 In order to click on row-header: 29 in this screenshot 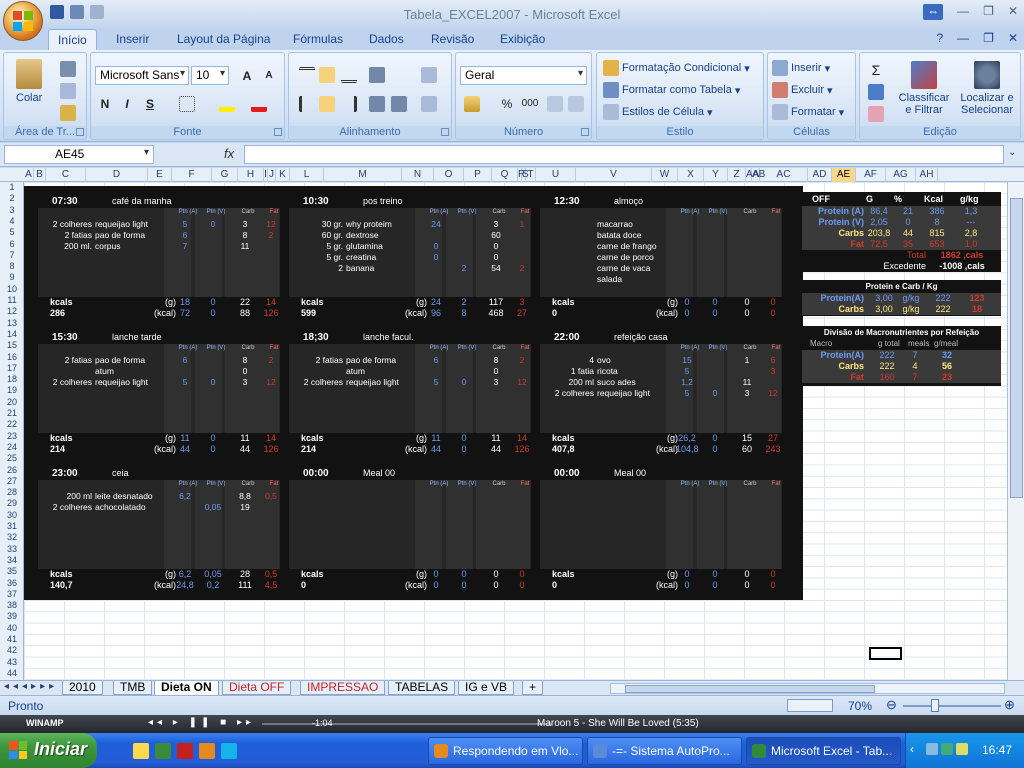, I will do `click(12, 503)`.